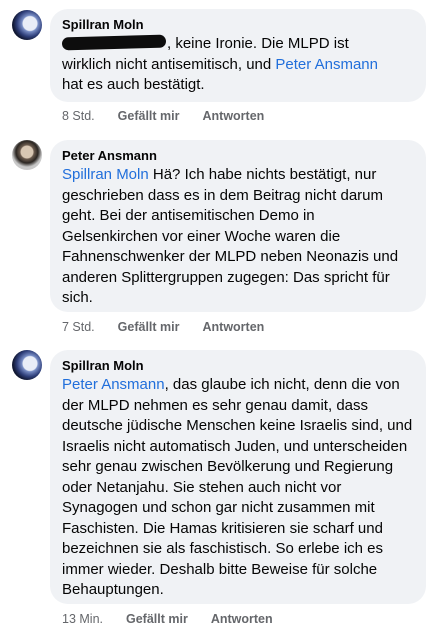  Describe the element at coordinates (133, 84) in the screenshot. I see `comment-text-part: hat es auch bestätigt.` at that location.